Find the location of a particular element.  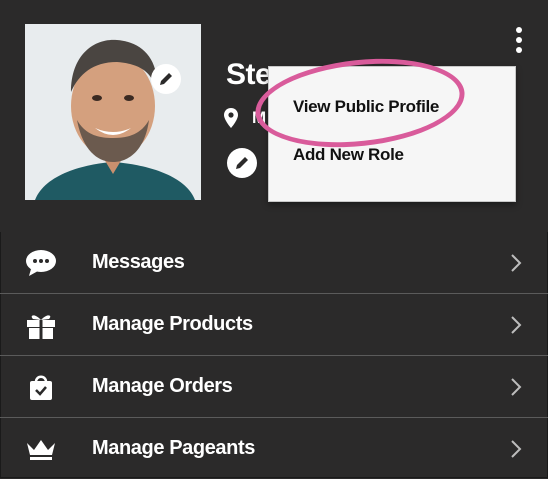

more-options-button is located at coordinates (519, 40).